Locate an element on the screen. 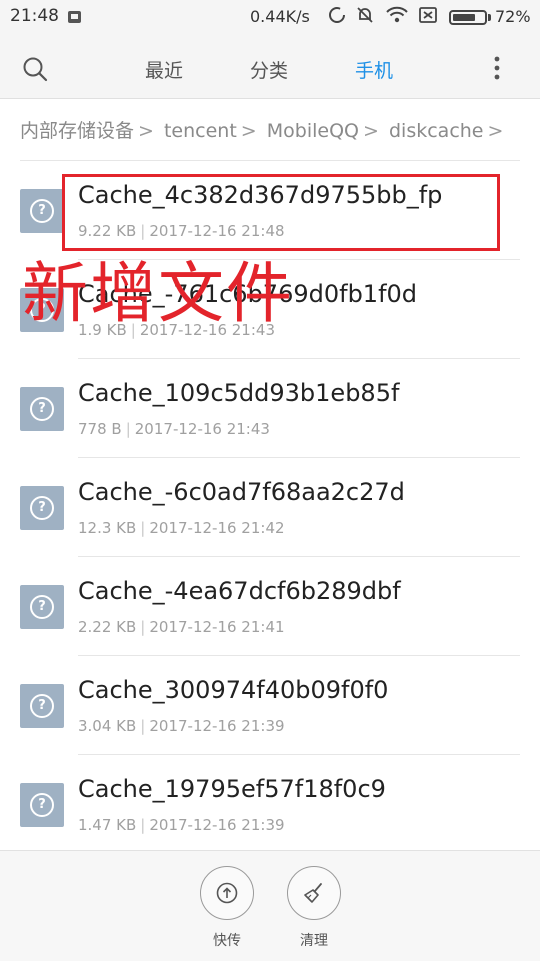 This screenshot has width=540, height=961. tab-recent: 最近 is located at coordinates (164, 69).